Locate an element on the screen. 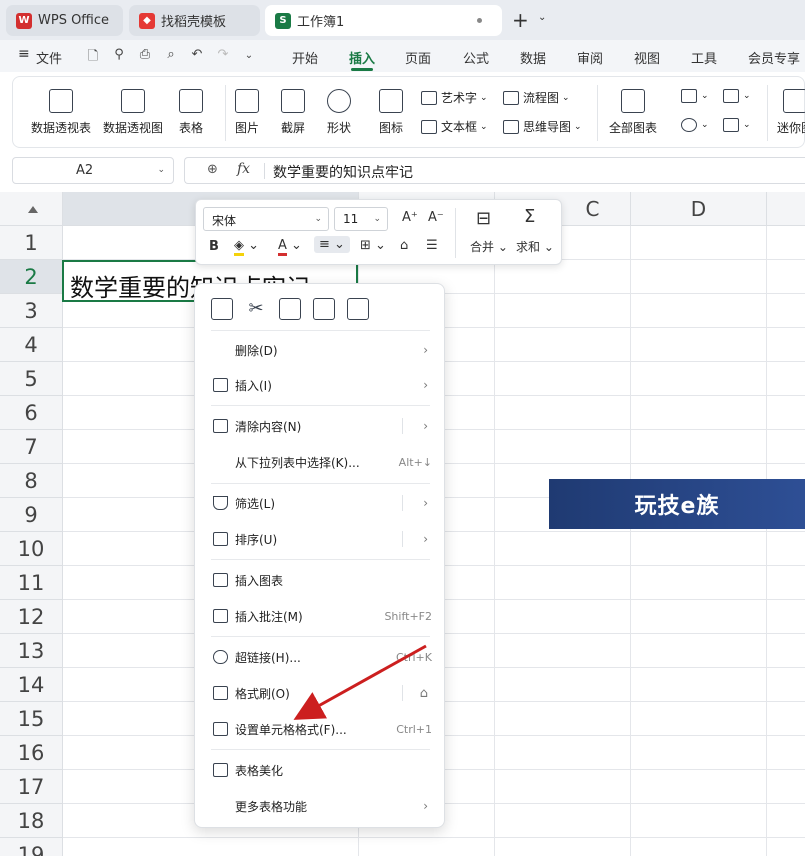  row-header: 7 is located at coordinates (31, 447).